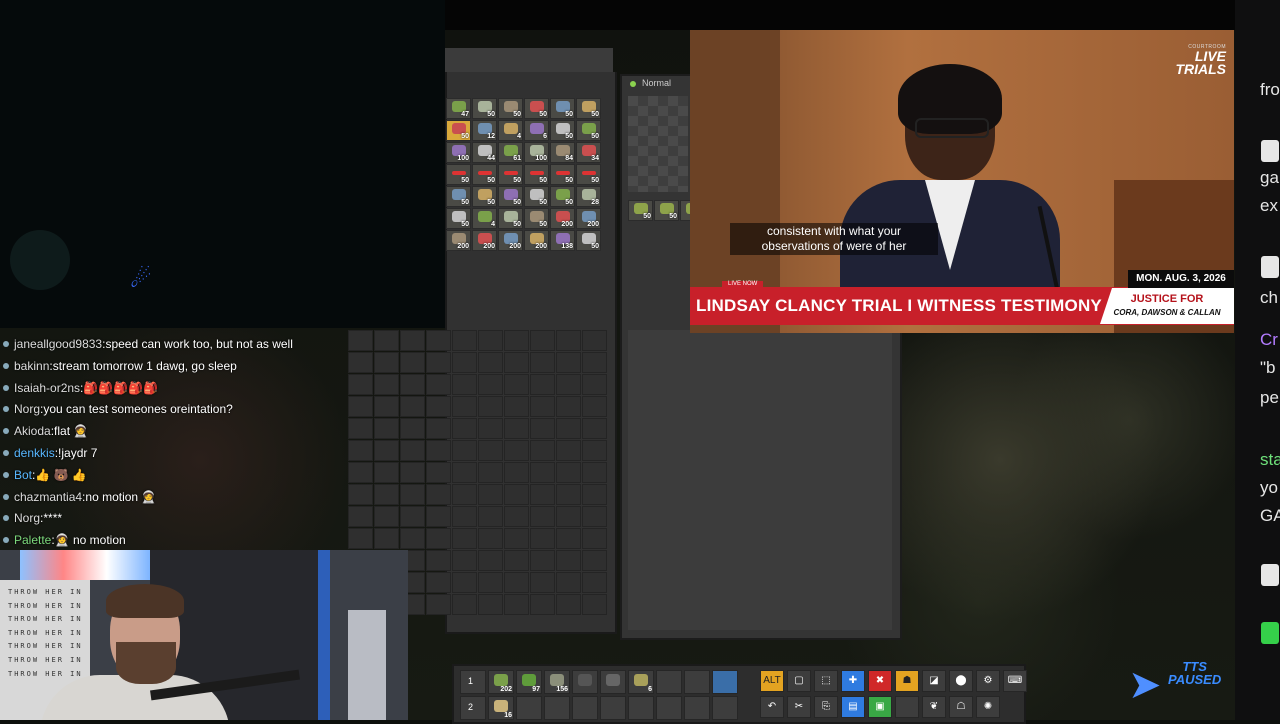  Describe the element at coordinates (529, 682) in the screenshot. I see `quickbar-slot: 97` at that location.